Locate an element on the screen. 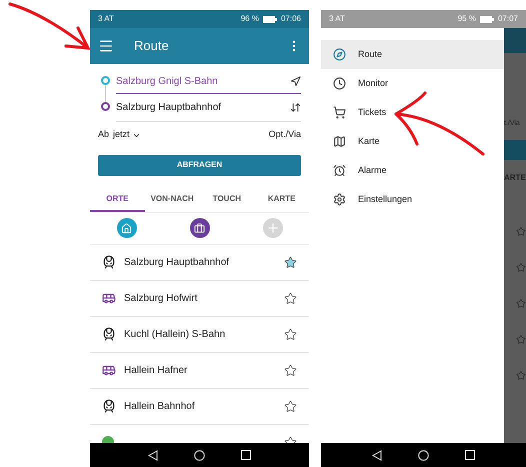  app-header-fragment is located at coordinates (515, 40).